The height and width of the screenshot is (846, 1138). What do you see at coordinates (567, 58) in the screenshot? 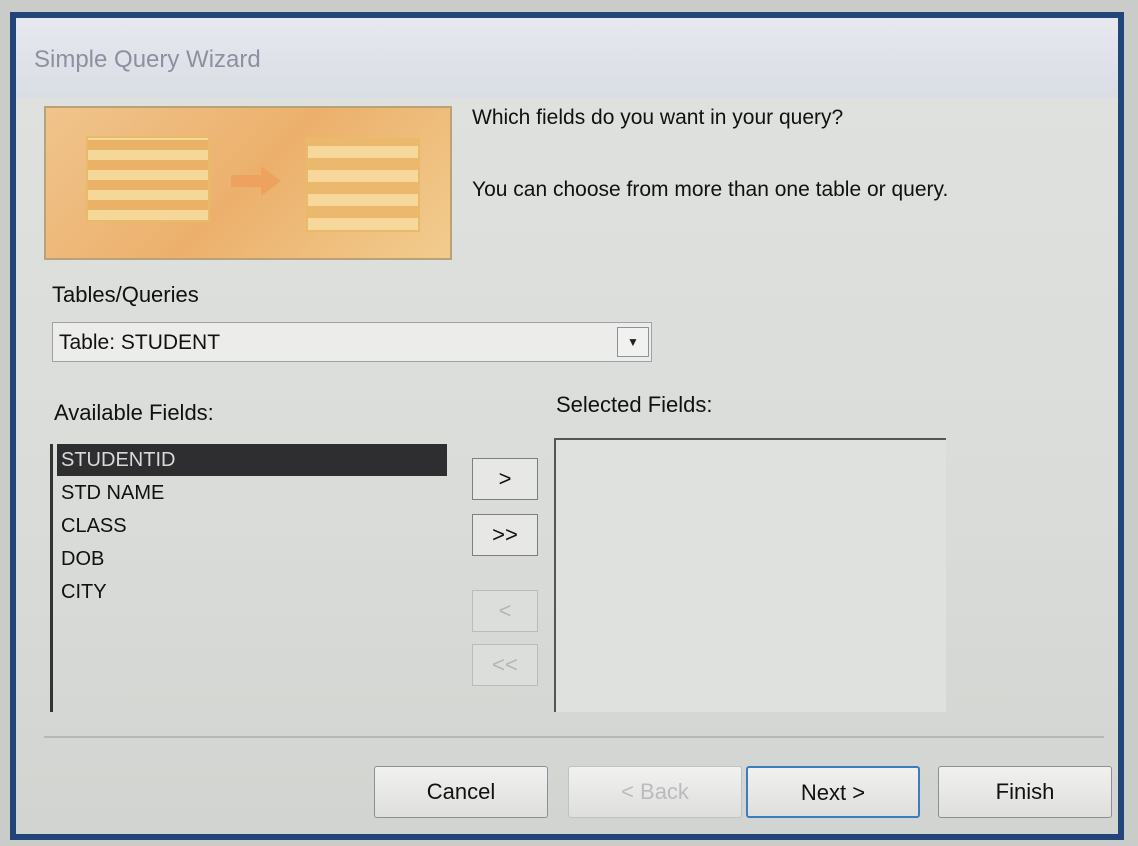
I see `title-bar: Simple Query Wizard` at bounding box center [567, 58].